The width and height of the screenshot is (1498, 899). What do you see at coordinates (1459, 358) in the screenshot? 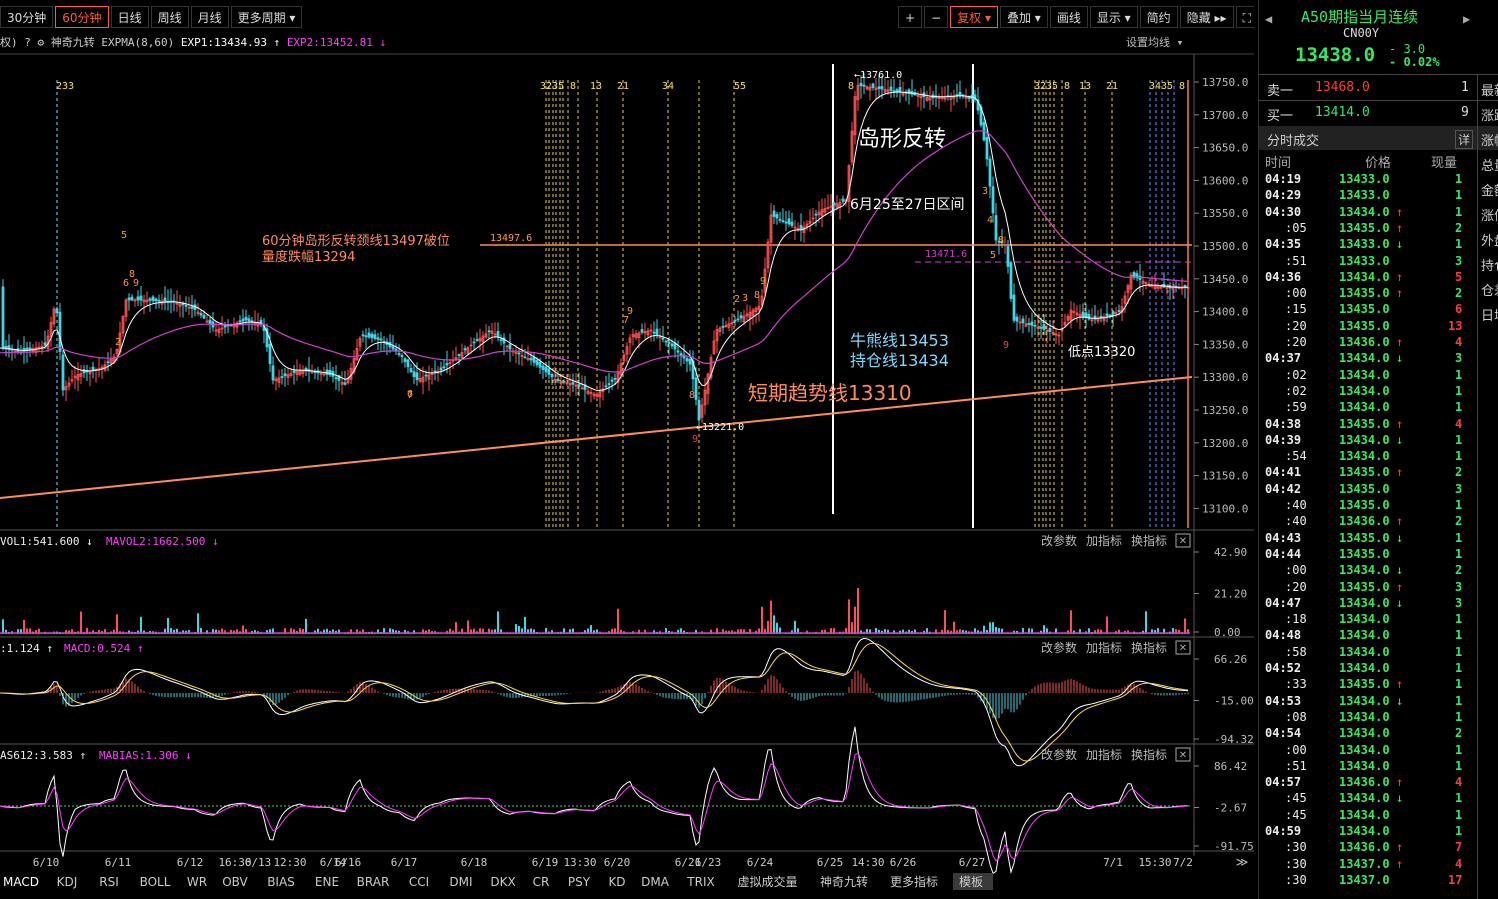
I see `tick-volume: 3` at bounding box center [1459, 358].